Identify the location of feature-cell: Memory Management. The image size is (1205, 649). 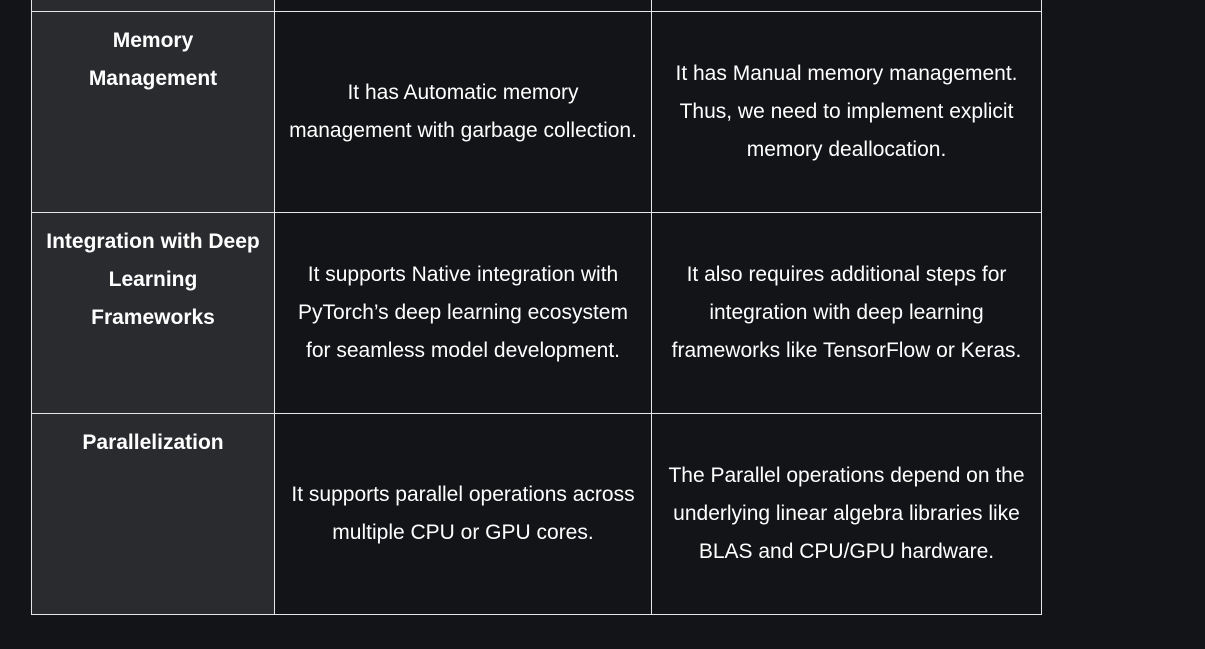
(153, 112).